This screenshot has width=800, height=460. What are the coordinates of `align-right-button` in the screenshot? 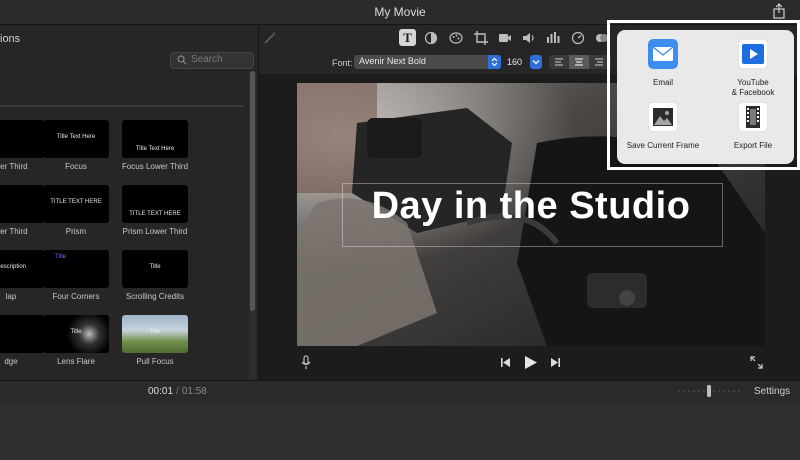 It's located at (599, 62).